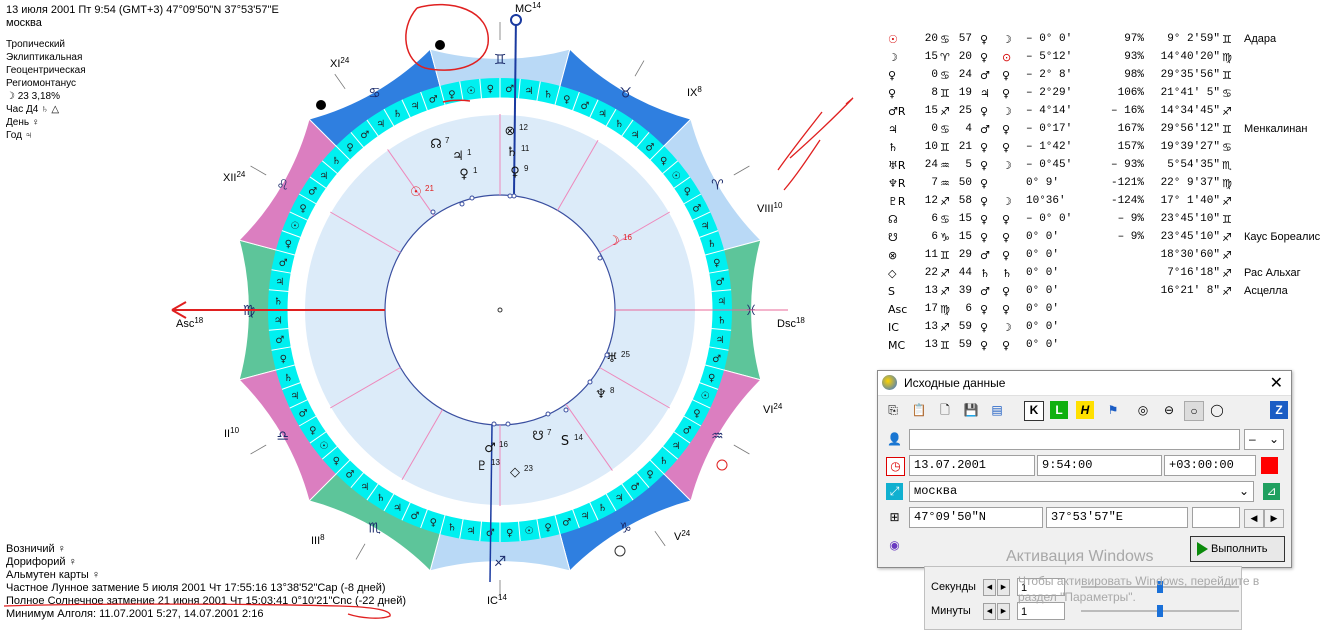  What do you see at coordinates (989, 587) in the screenshot?
I see `seconds-dec-button: ◀` at bounding box center [989, 587].